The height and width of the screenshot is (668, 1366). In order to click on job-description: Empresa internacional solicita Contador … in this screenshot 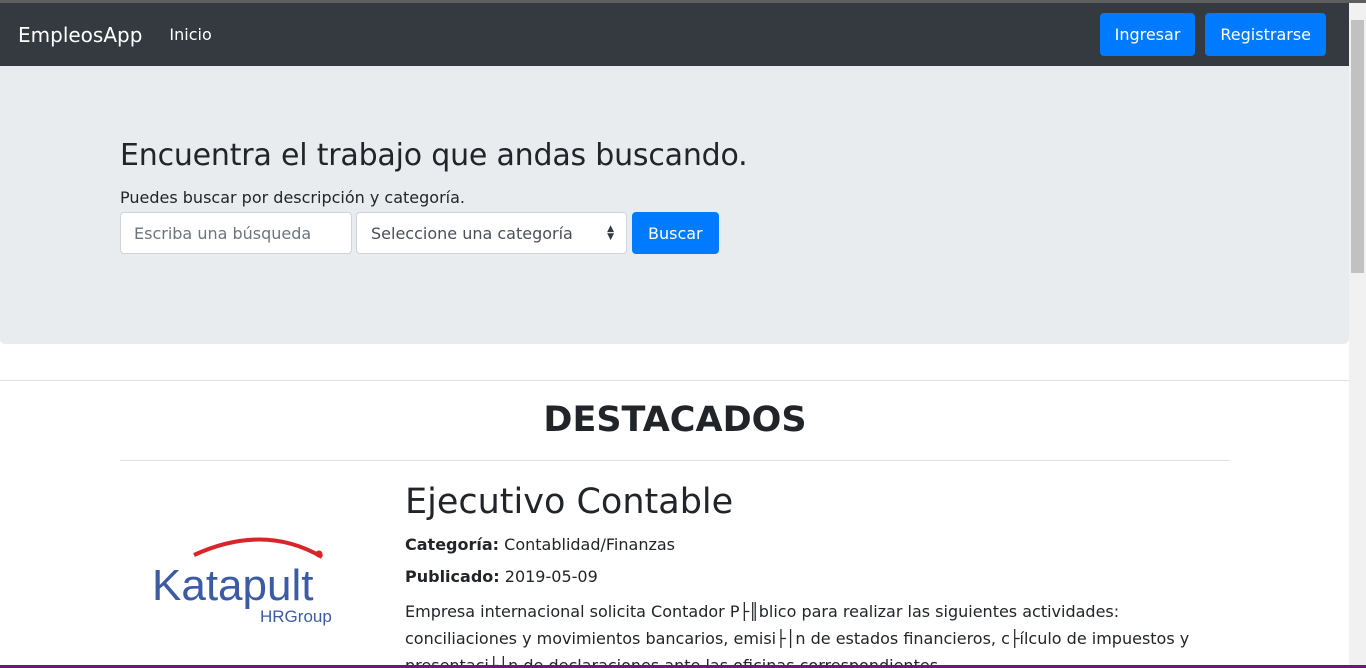, I will do `click(797, 635)`.